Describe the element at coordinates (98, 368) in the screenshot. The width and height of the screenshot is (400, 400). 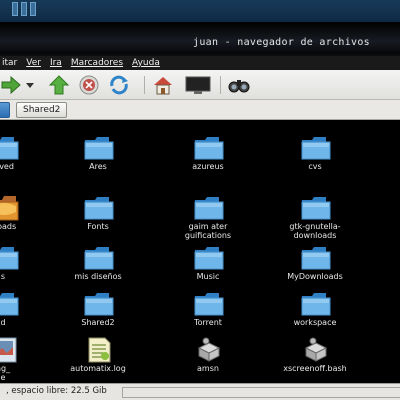
I see `file-label: automatix.log` at that location.